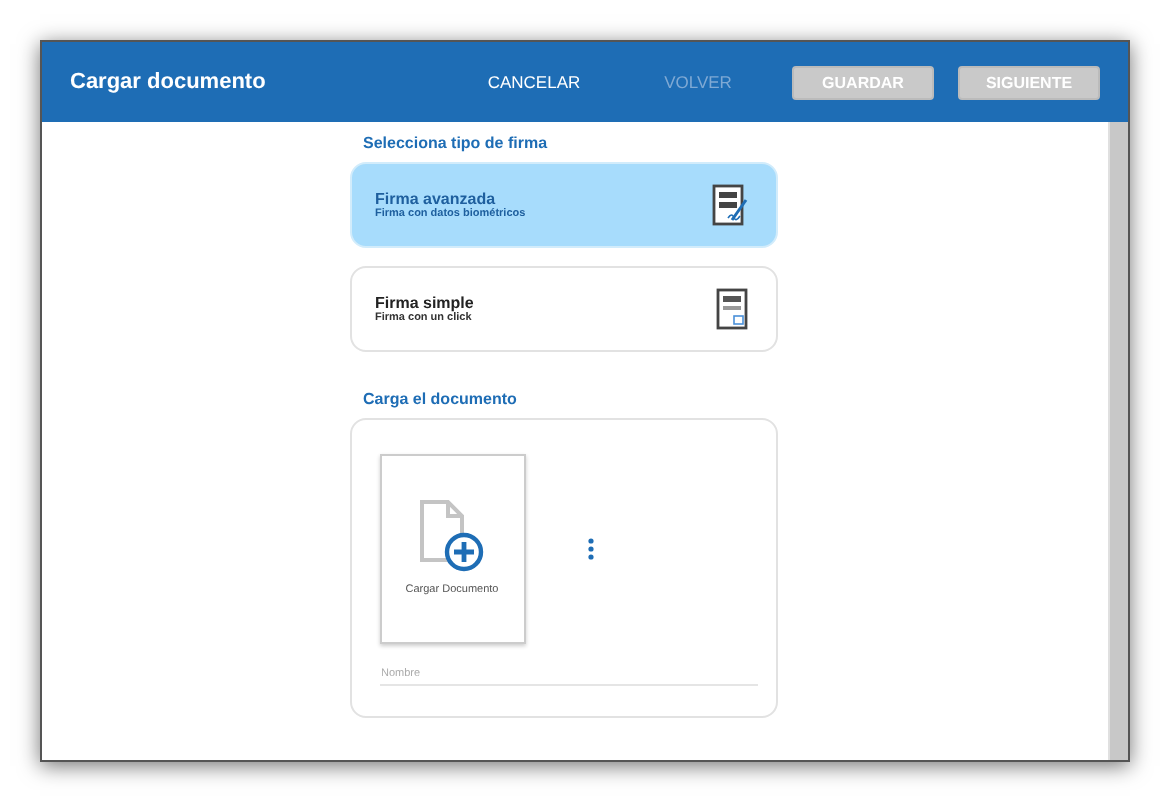  Describe the element at coordinates (590, 549) in the screenshot. I see `more-options-icon` at that location.